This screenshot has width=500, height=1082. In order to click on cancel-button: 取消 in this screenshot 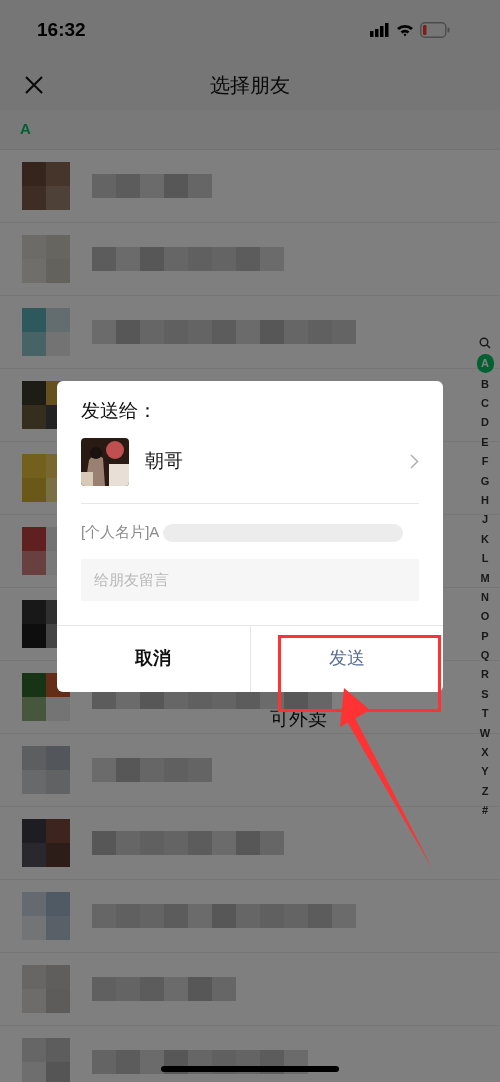, I will do `click(153, 658)`.